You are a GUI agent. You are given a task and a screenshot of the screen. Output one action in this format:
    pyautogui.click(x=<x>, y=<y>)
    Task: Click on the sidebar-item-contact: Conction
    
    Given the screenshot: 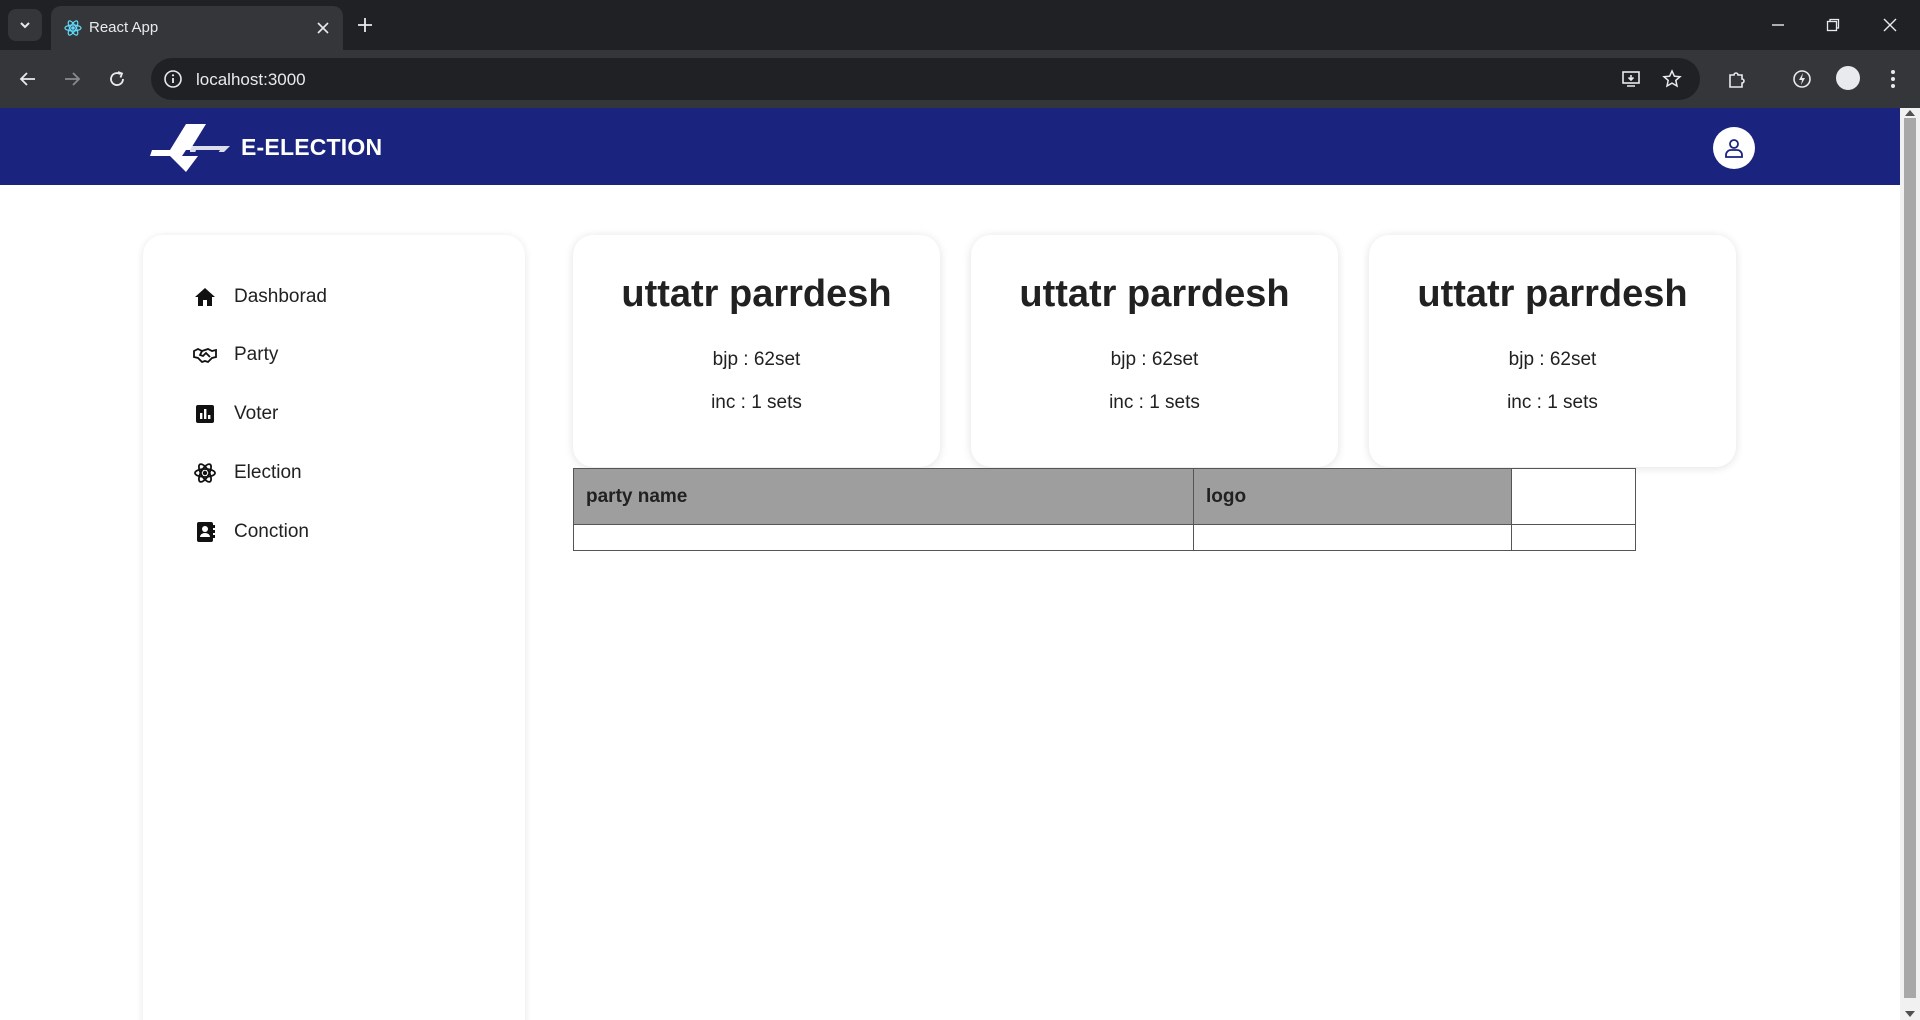 What is the action you would take?
    pyautogui.click(x=251, y=532)
    